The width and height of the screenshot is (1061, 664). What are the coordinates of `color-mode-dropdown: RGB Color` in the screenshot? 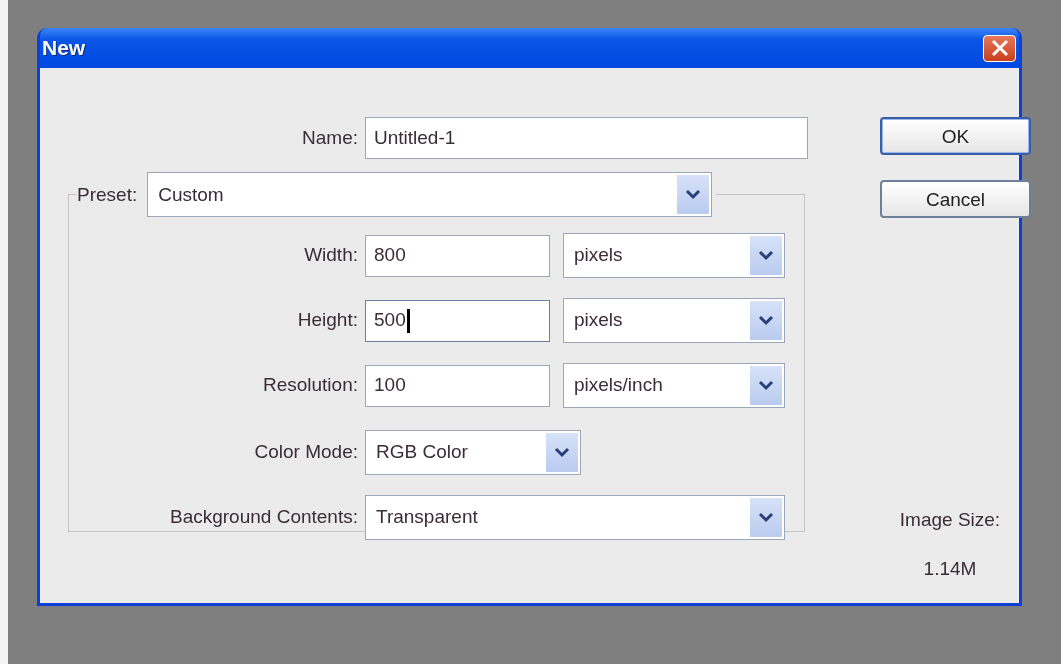 It's located at (473, 452).